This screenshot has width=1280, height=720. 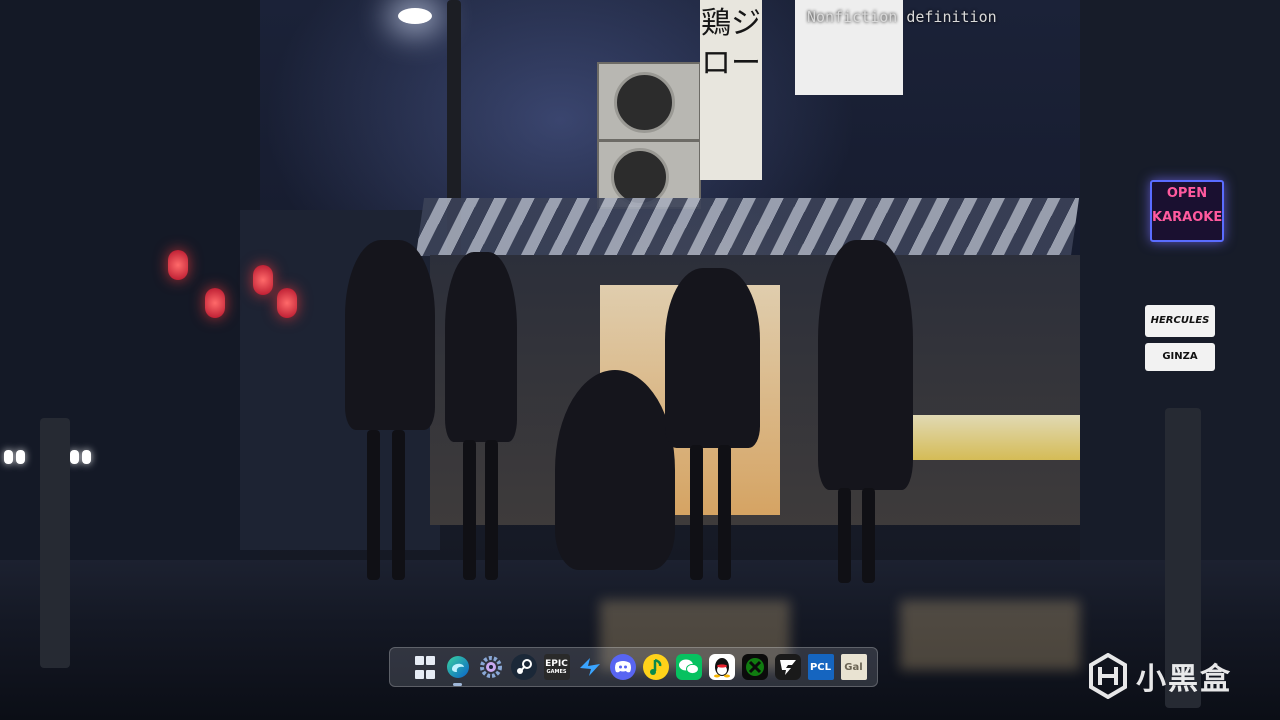 I want to click on discord-icon, so click(x=622, y=667).